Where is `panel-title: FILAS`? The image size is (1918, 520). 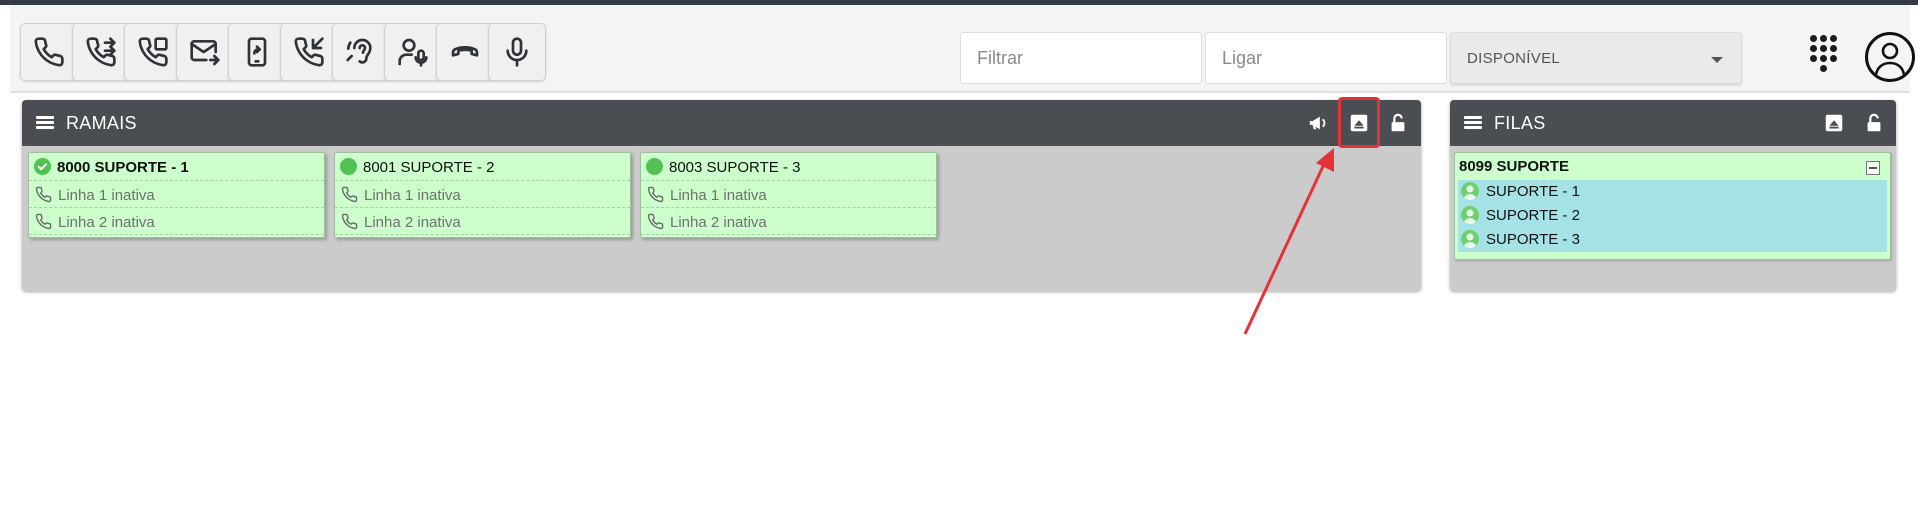 panel-title: FILAS is located at coordinates (1520, 123).